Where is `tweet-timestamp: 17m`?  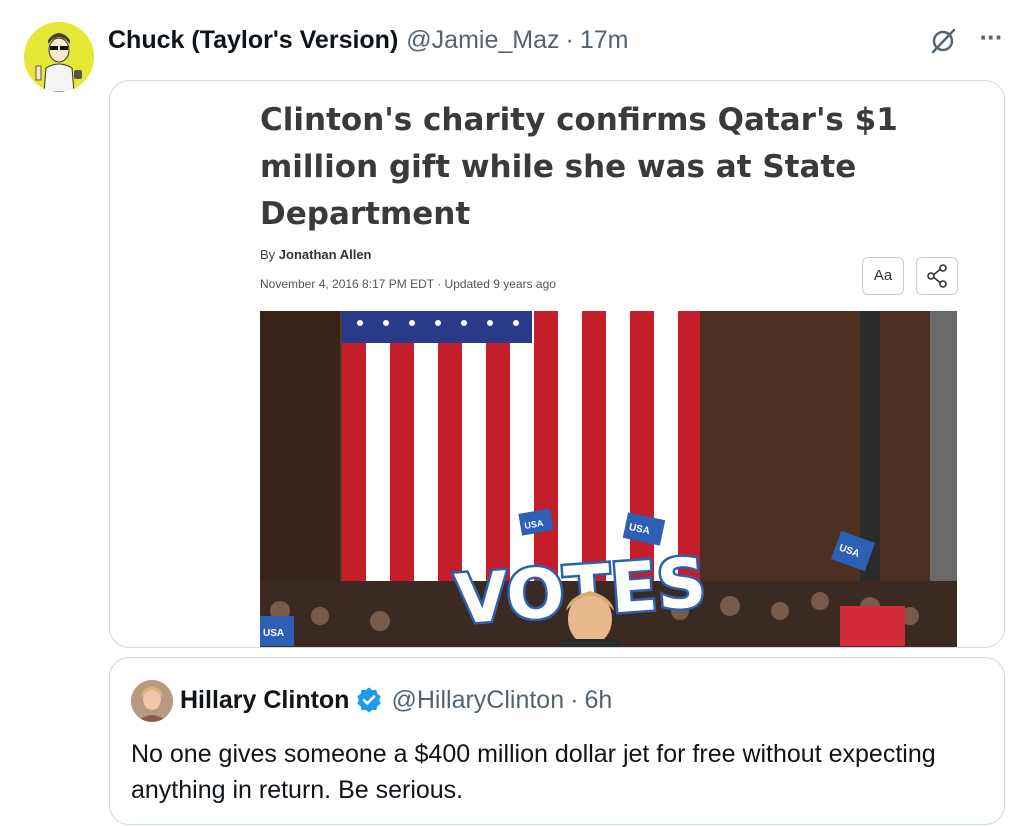 tweet-timestamp: 17m is located at coordinates (604, 40).